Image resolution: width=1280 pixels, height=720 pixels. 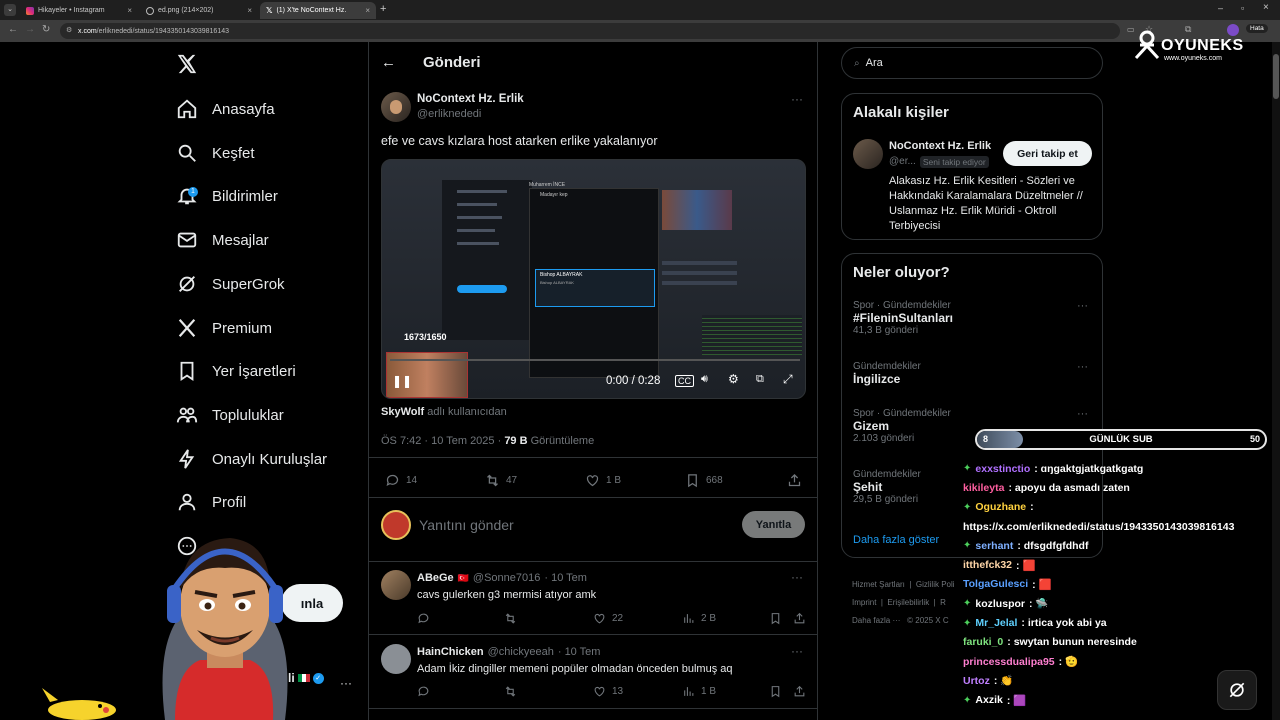 I want to click on reload-icon: ↻, so click(x=46, y=29).